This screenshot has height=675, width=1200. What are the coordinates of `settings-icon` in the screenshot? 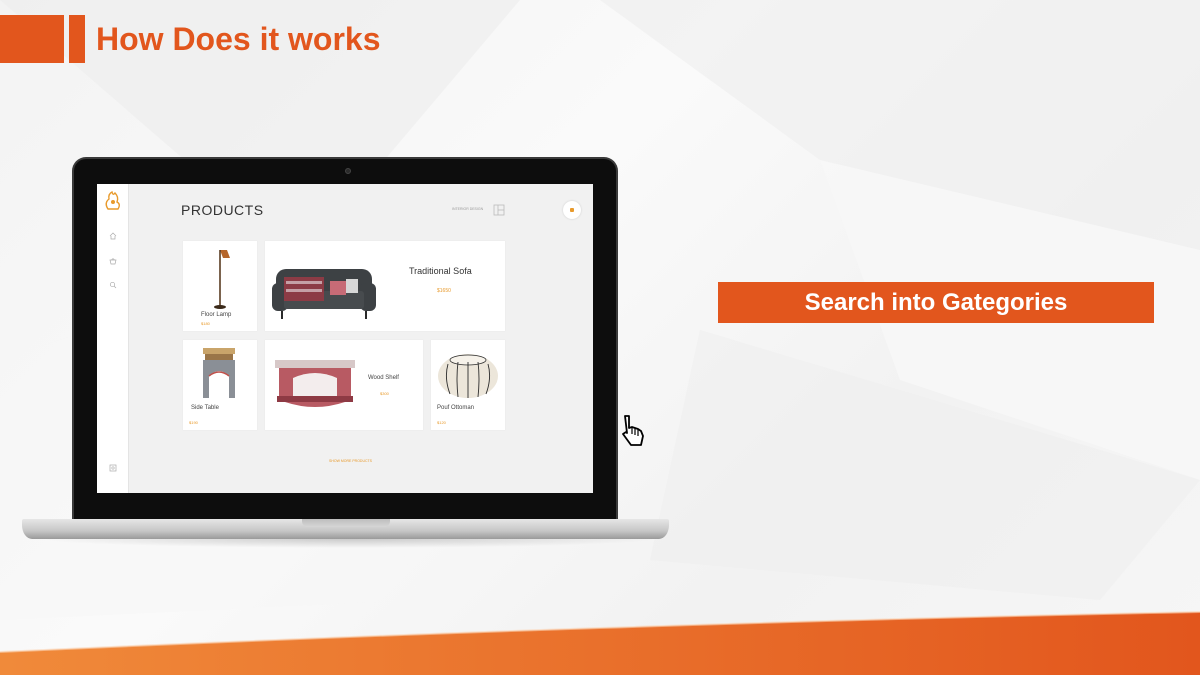 It's located at (113, 468).